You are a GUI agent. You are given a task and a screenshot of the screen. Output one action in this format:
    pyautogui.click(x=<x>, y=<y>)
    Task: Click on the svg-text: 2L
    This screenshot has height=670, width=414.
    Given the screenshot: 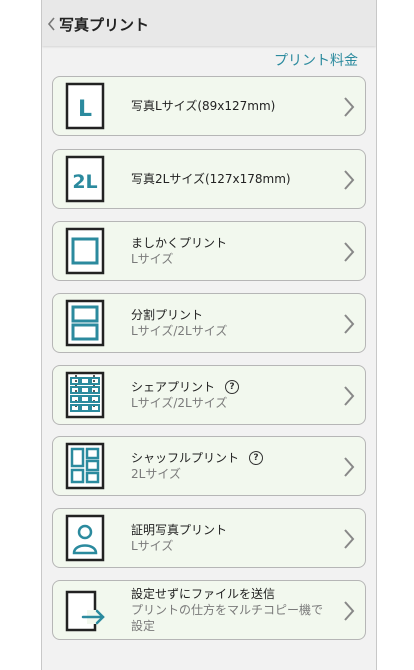 What is the action you would take?
    pyautogui.click(x=84, y=182)
    